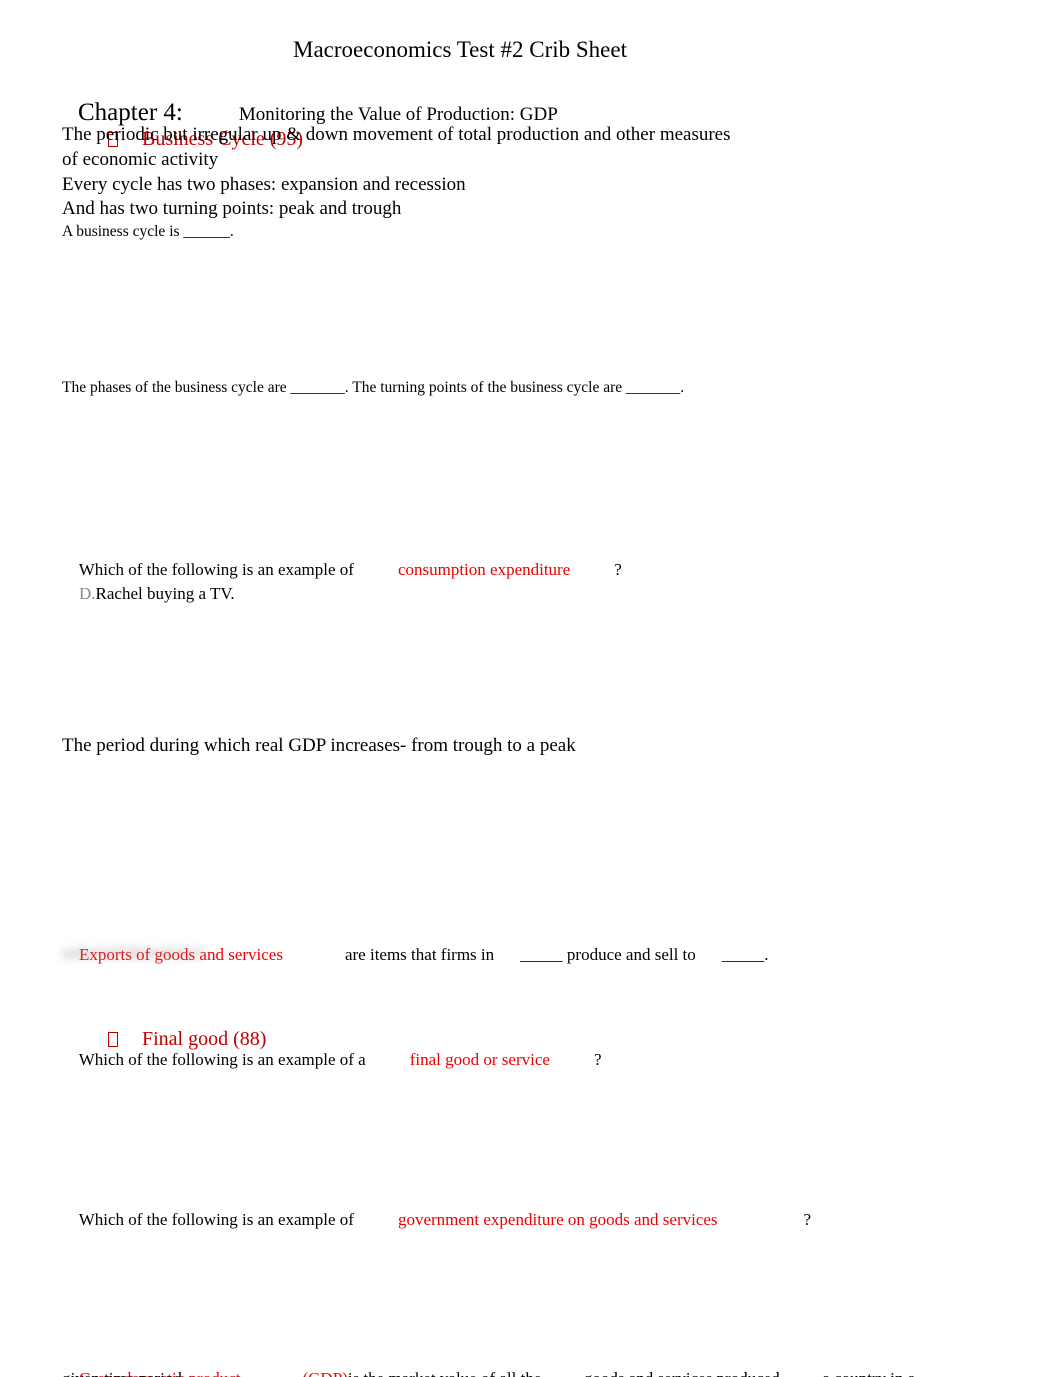 Image resolution: width=1062 pixels, height=1377 pixels. I want to click on exports-middle: produce and sell to, so click(631, 954).